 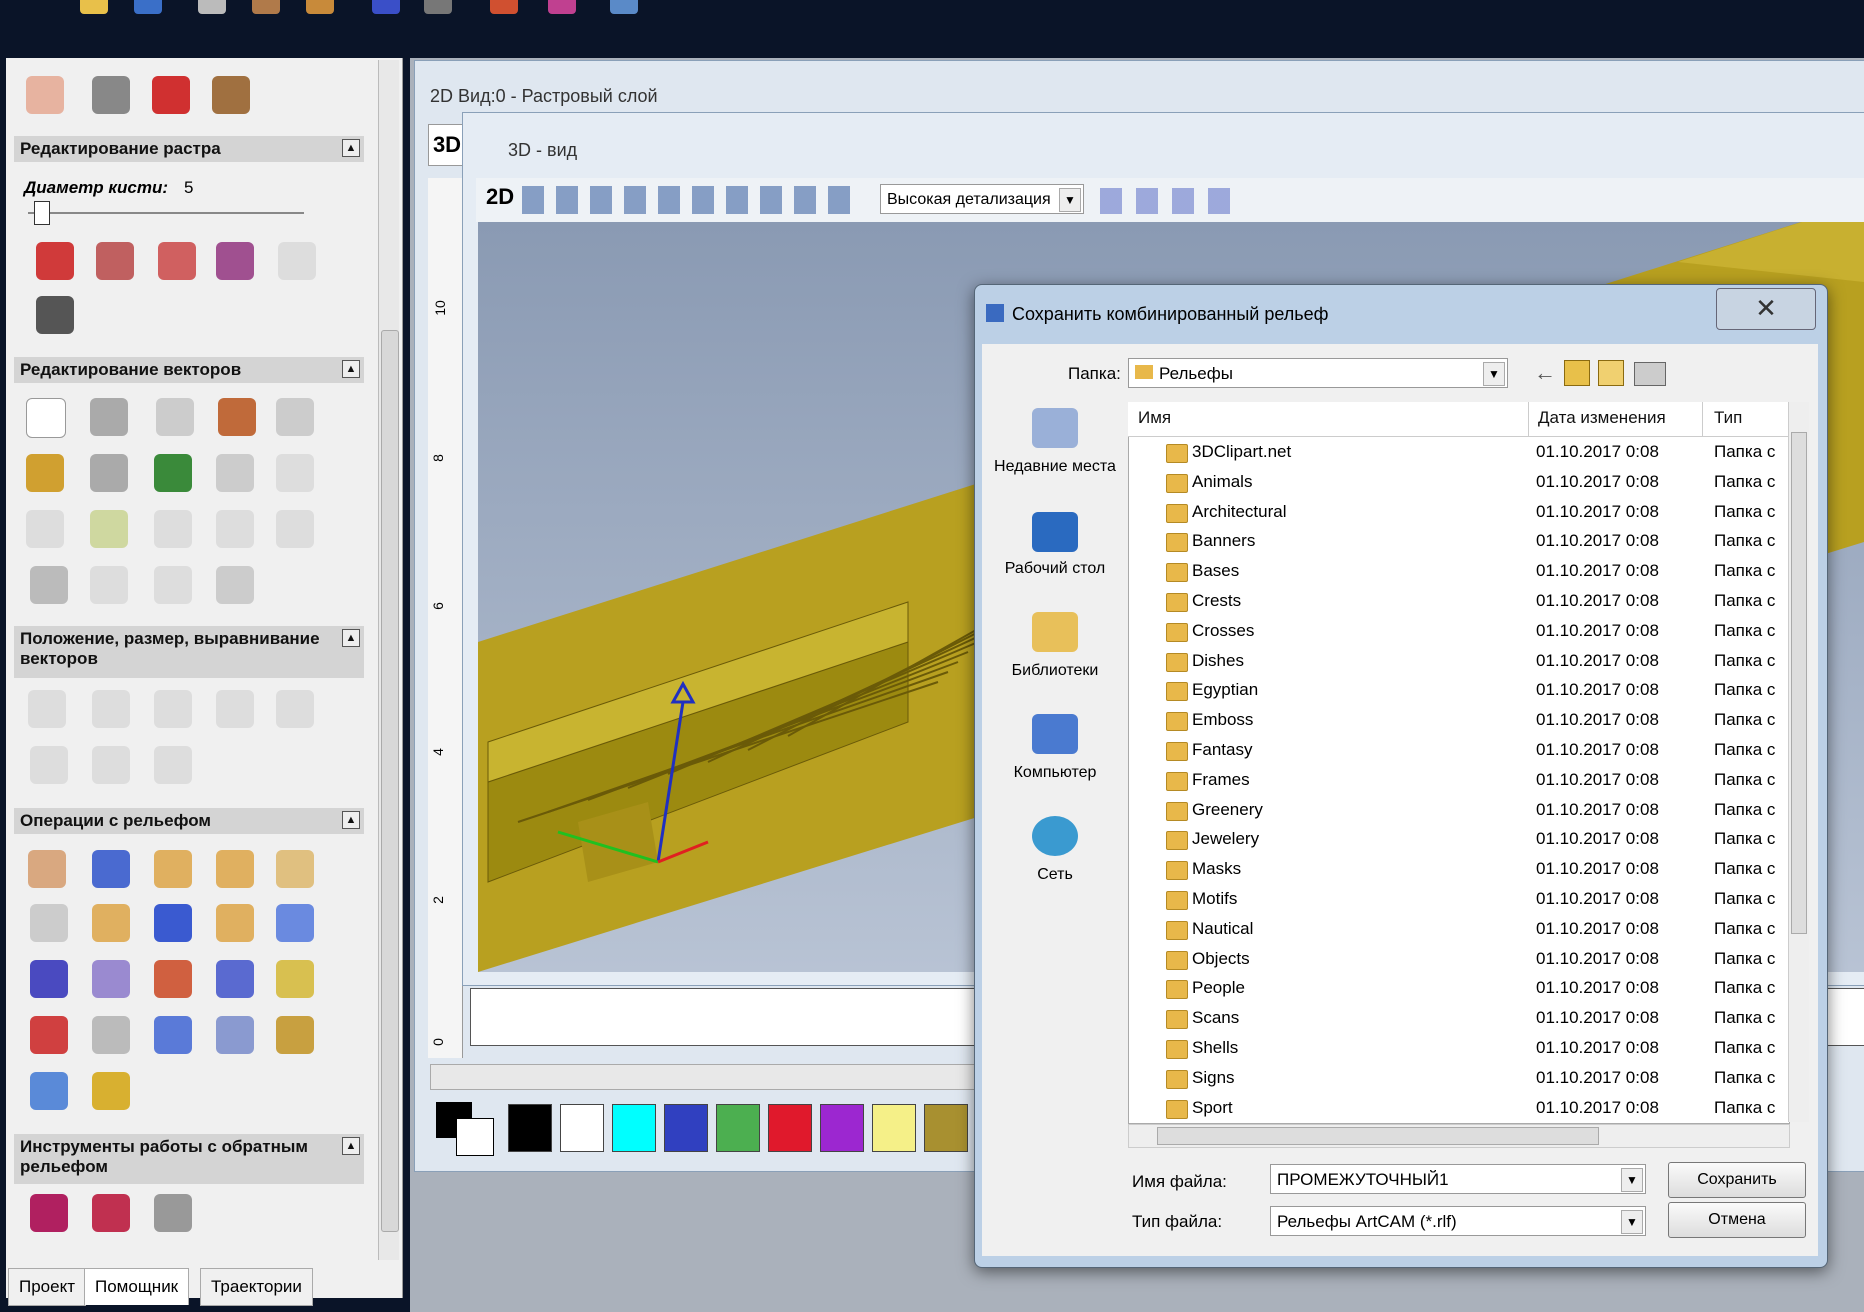 What do you see at coordinates (45, 529) in the screenshot?
I see `dots-icon` at bounding box center [45, 529].